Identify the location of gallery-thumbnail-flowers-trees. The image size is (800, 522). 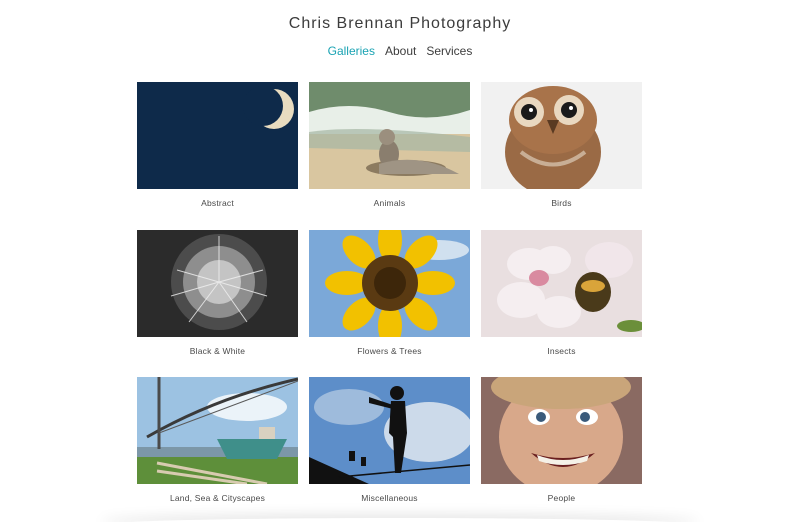
(389, 283).